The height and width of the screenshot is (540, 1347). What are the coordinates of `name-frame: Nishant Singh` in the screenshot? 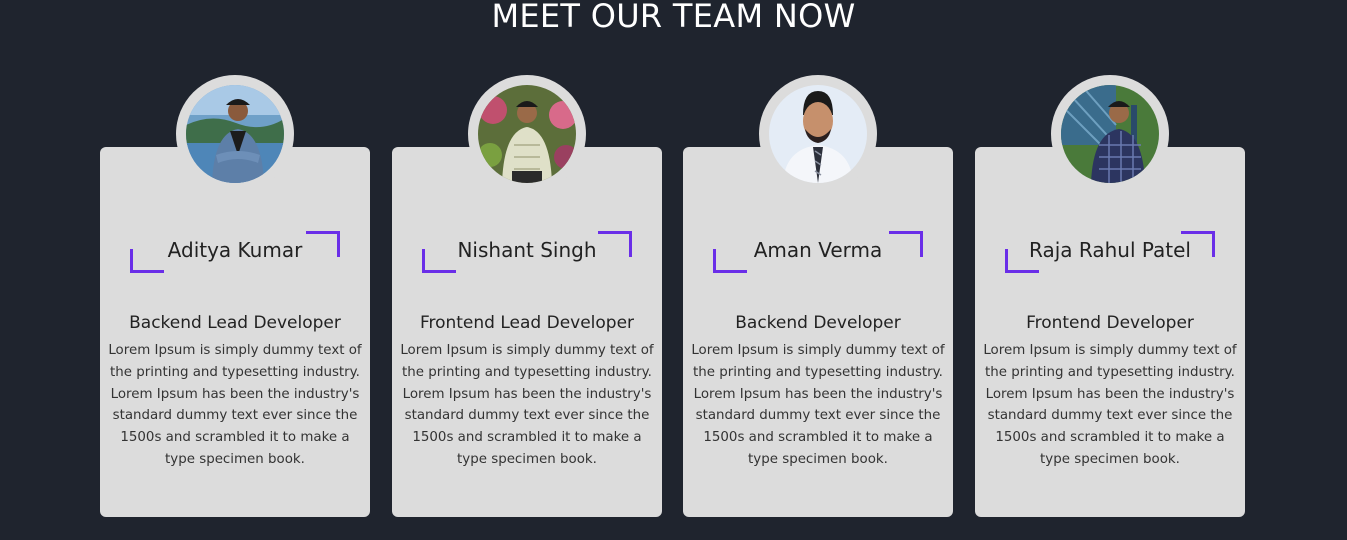 It's located at (527, 252).